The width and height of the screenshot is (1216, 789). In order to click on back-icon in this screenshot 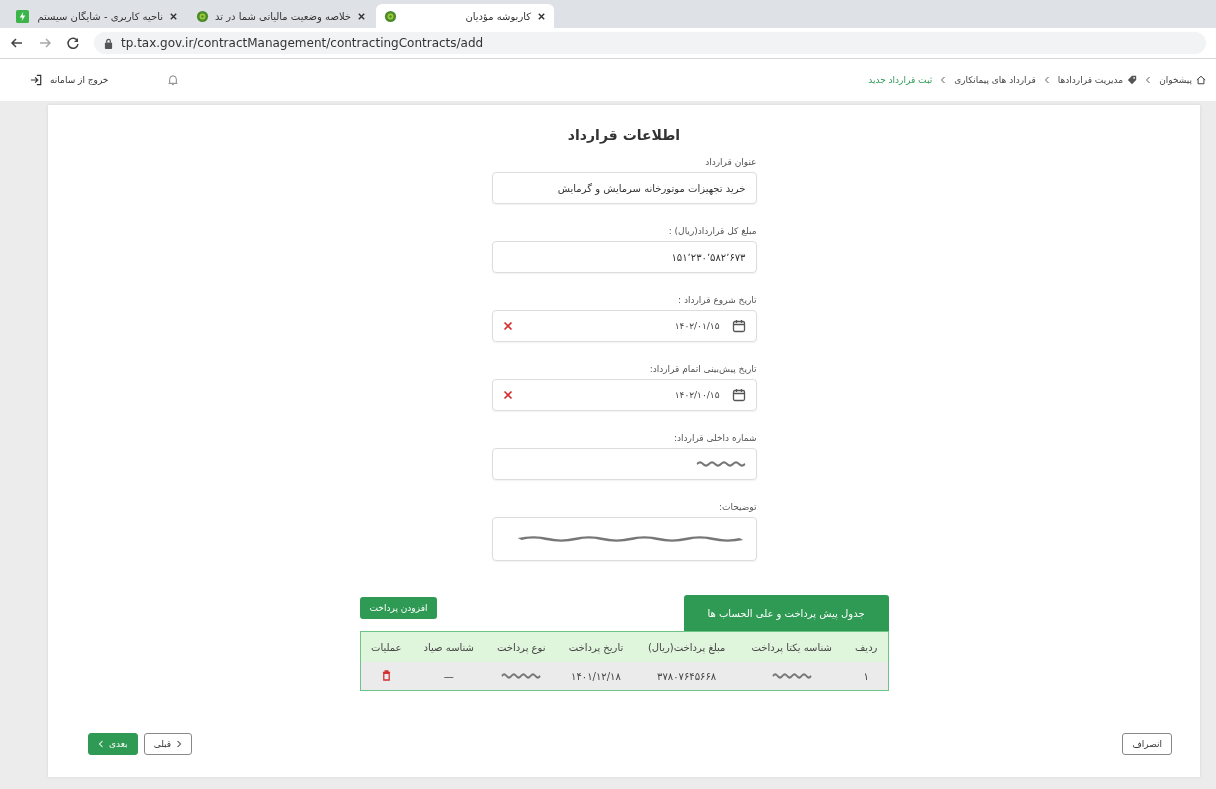, I will do `click(17, 43)`.